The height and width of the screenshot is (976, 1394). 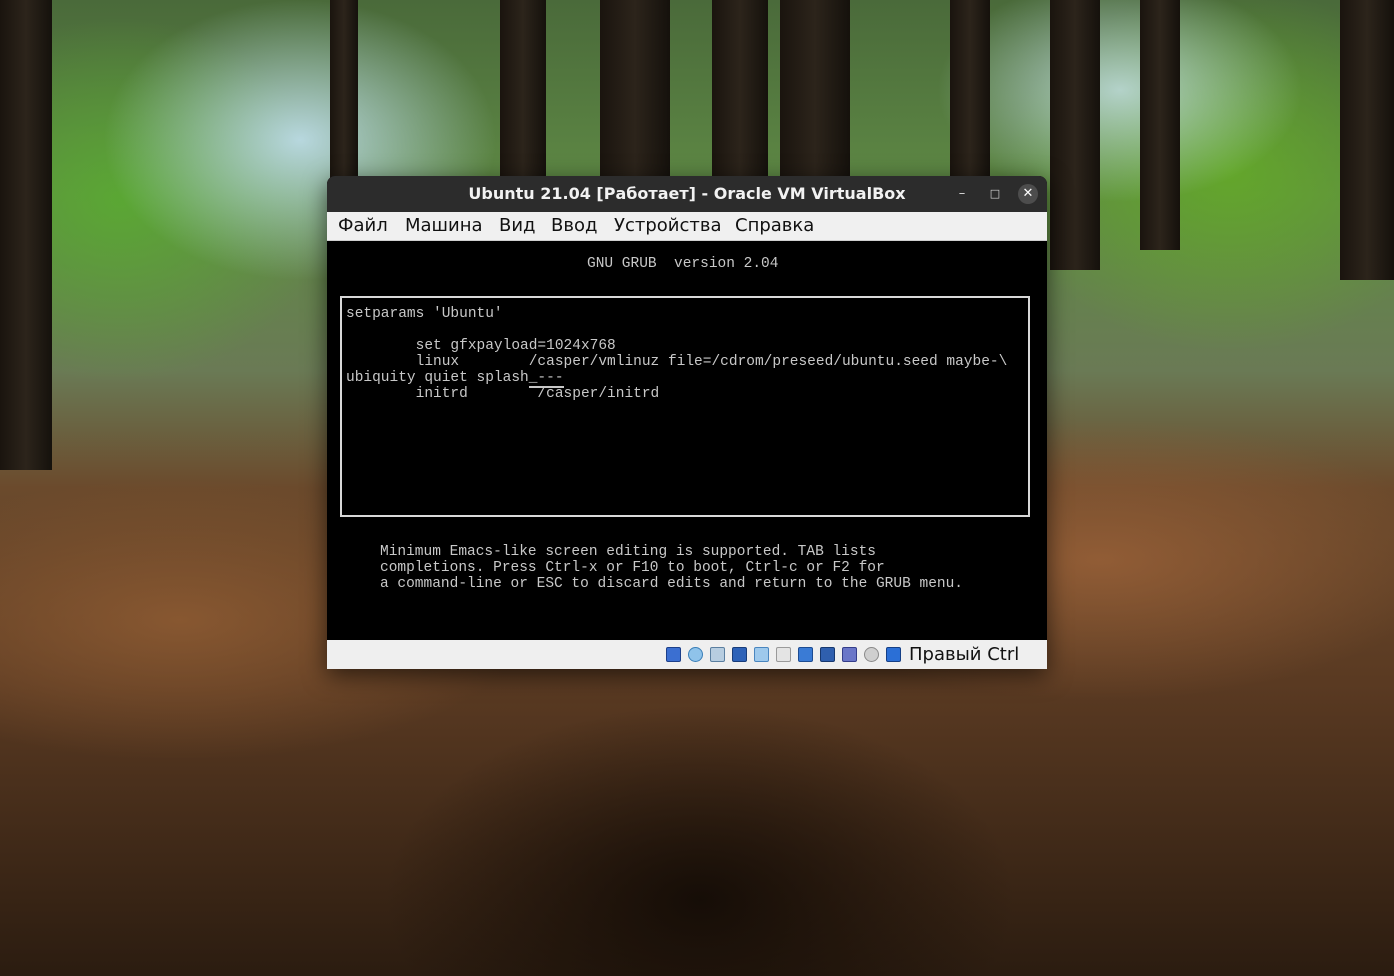 What do you see at coordinates (424, 314) in the screenshot?
I see `grub-line: setparams 'Ubuntu'` at bounding box center [424, 314].